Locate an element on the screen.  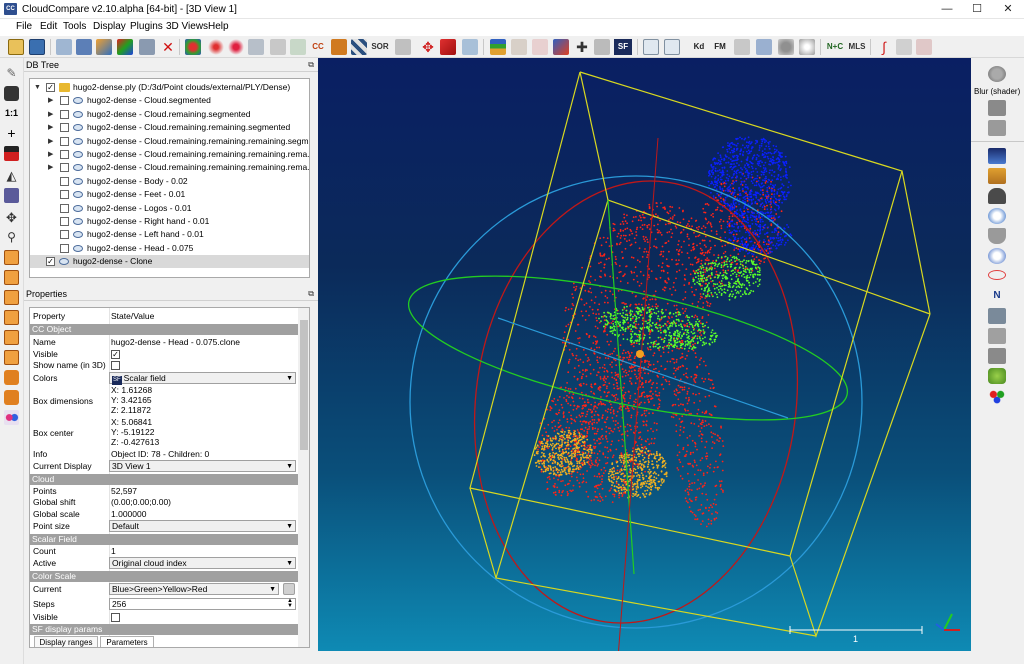
rgb-icon is located at coordinates (125, 47).